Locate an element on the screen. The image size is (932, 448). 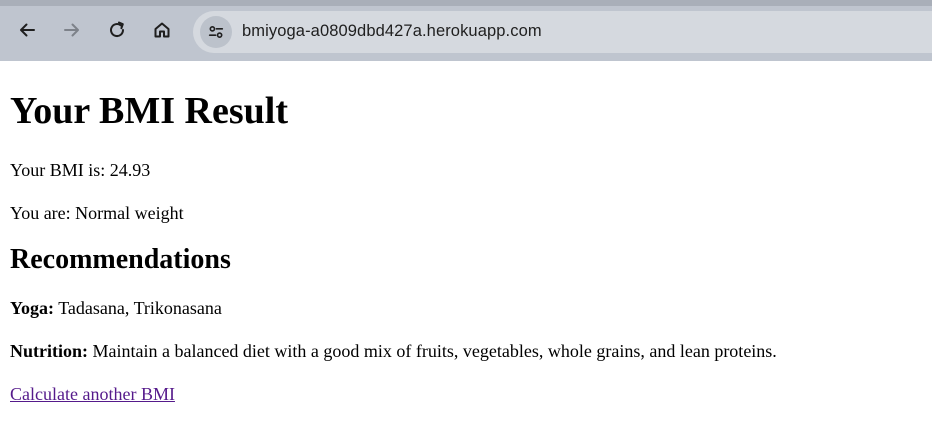
site-info-button is located at coordinates (216, 32).